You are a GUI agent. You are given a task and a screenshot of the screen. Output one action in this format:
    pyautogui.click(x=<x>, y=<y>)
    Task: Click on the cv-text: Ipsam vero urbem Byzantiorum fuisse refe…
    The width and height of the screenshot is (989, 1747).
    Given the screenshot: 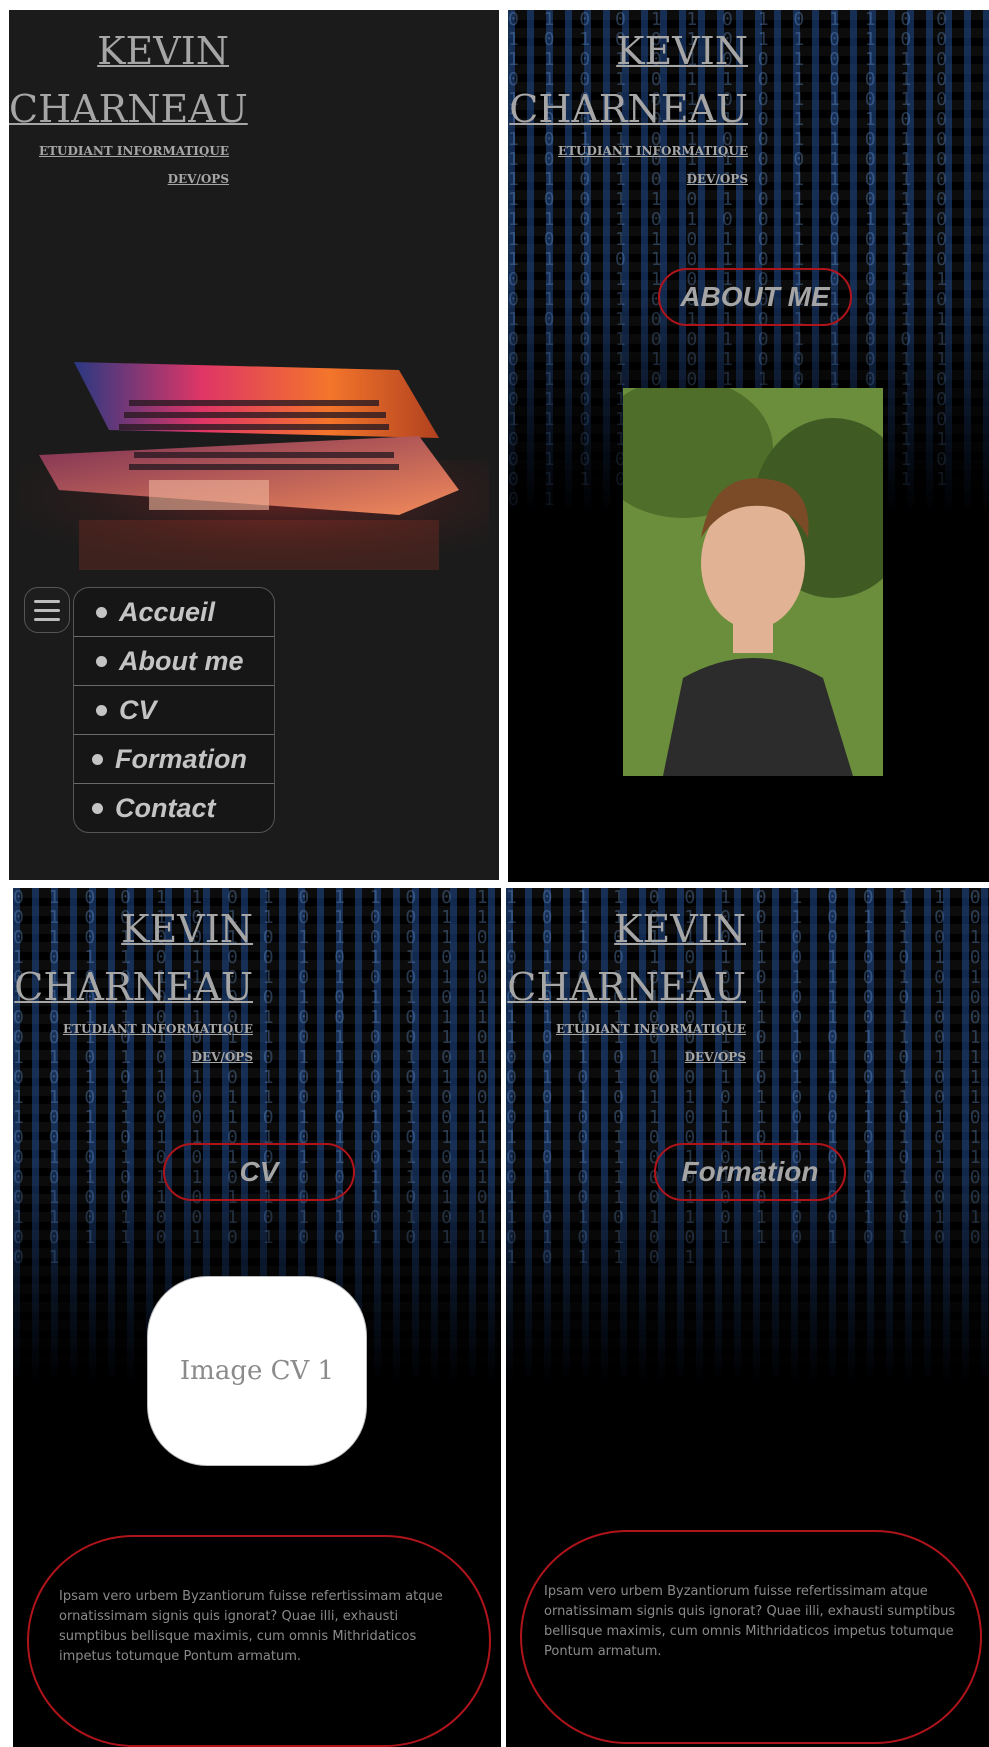 What is the action you would take?
    pyautogui.click(x=251, y=1626)
    